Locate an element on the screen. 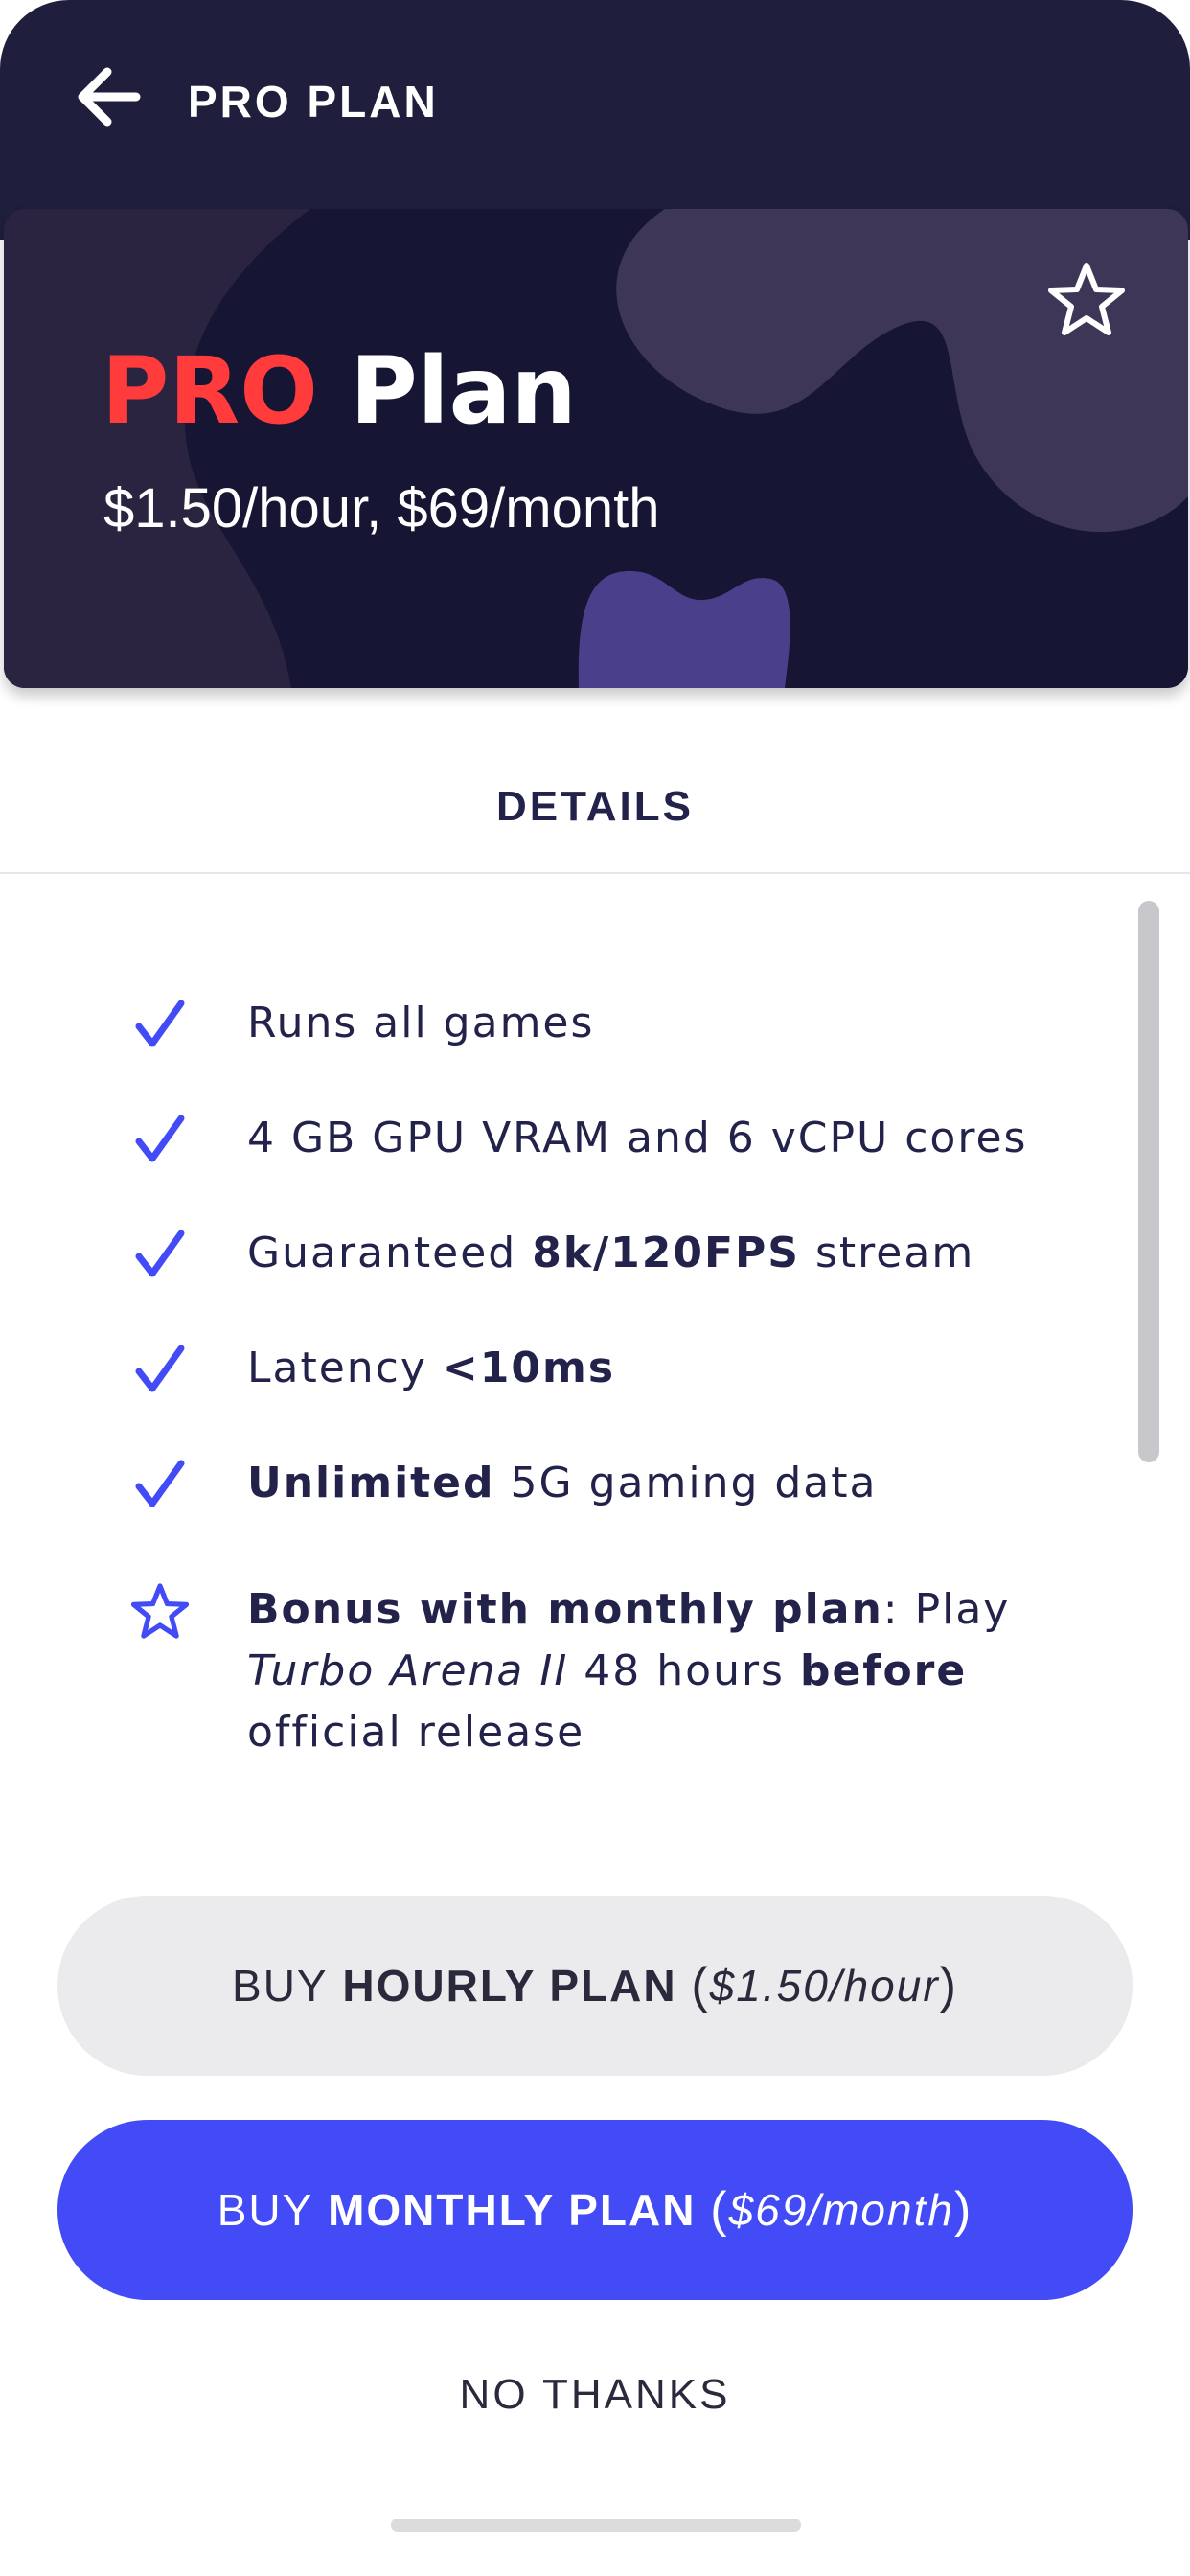 This screenshot has height=2576, width=1190. plan-price: $69/month is located at coordinates (841, 2210).